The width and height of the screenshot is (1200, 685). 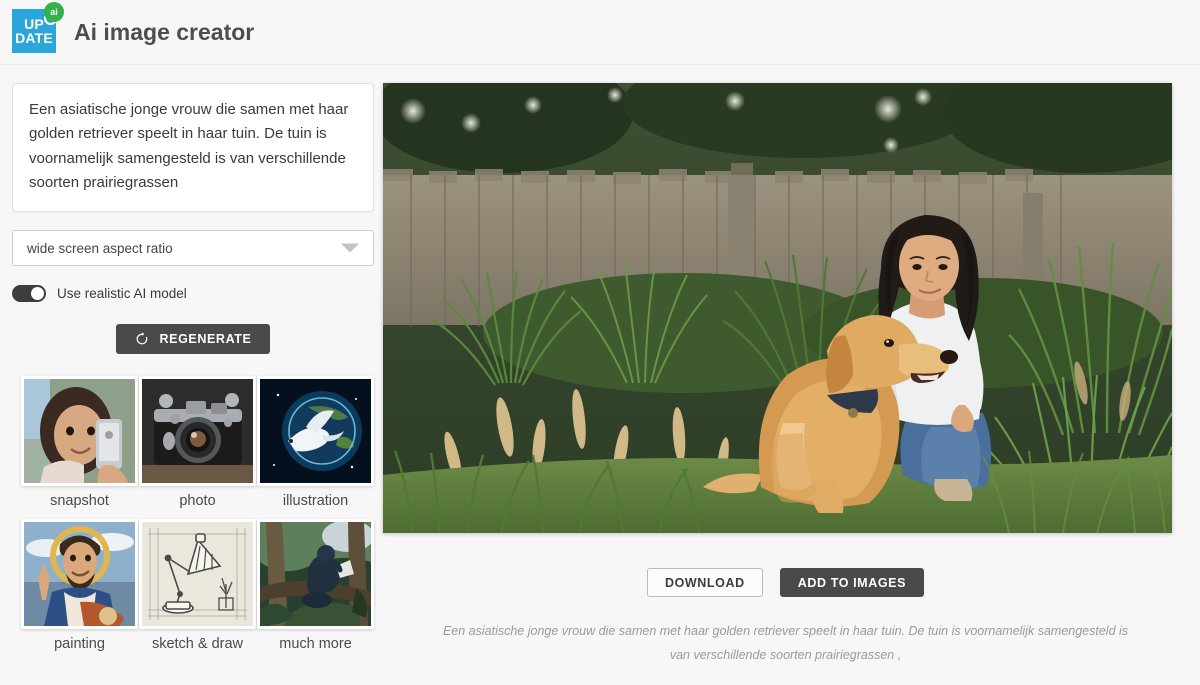 I want to click on aspect-ratio-select: wide screen aspect ratio, so click(x=193, y=248).